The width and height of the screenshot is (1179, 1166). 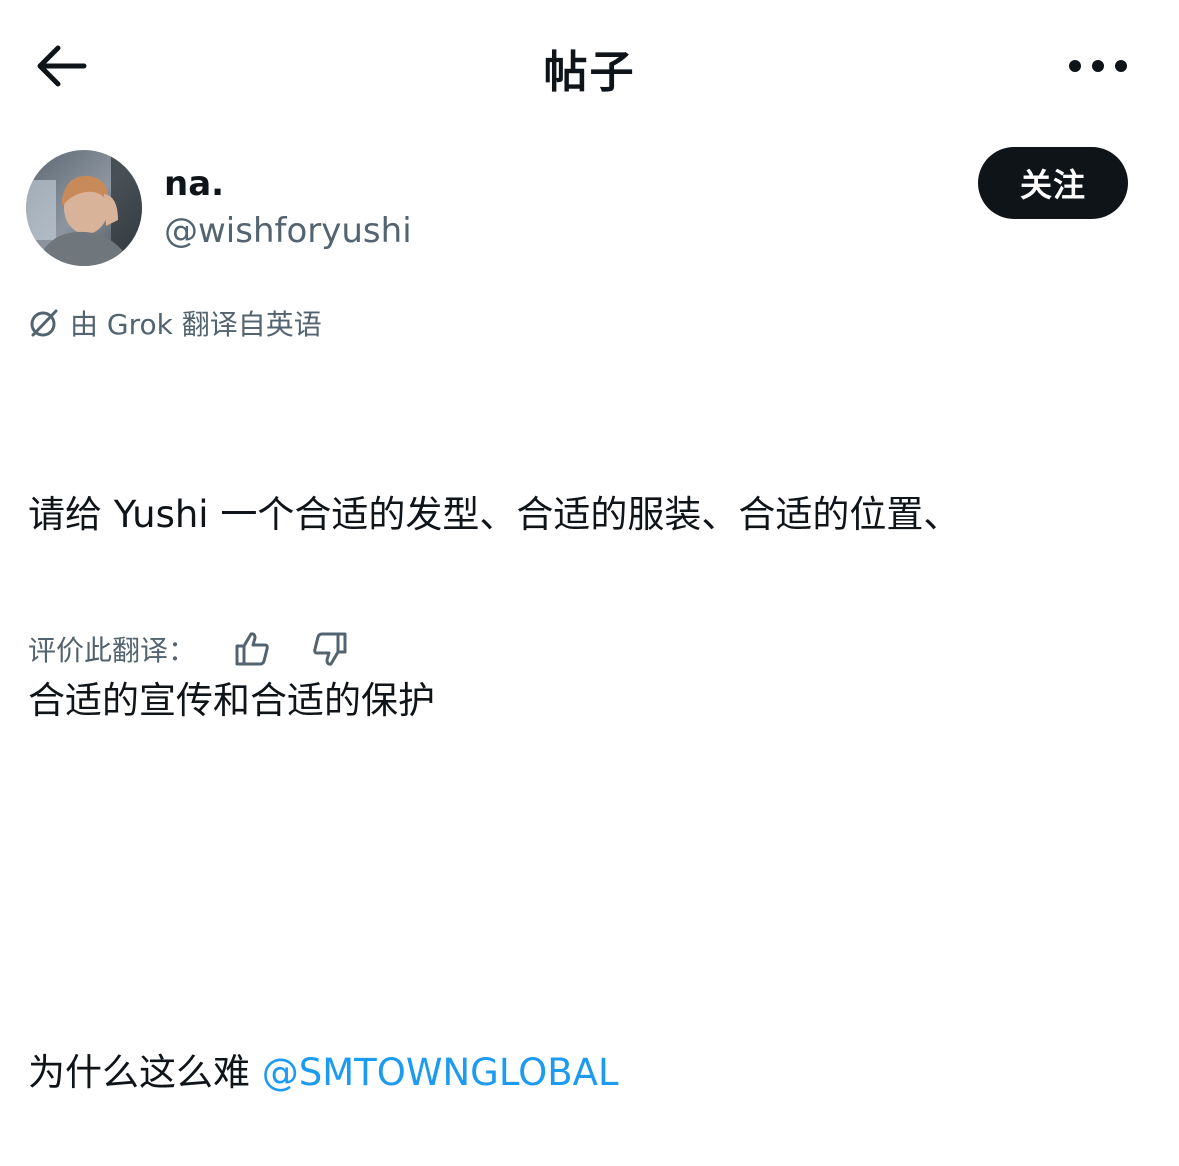 I want to click on post-line-2: 合适的宣传和合适的保护, so click(x=231, y=700).